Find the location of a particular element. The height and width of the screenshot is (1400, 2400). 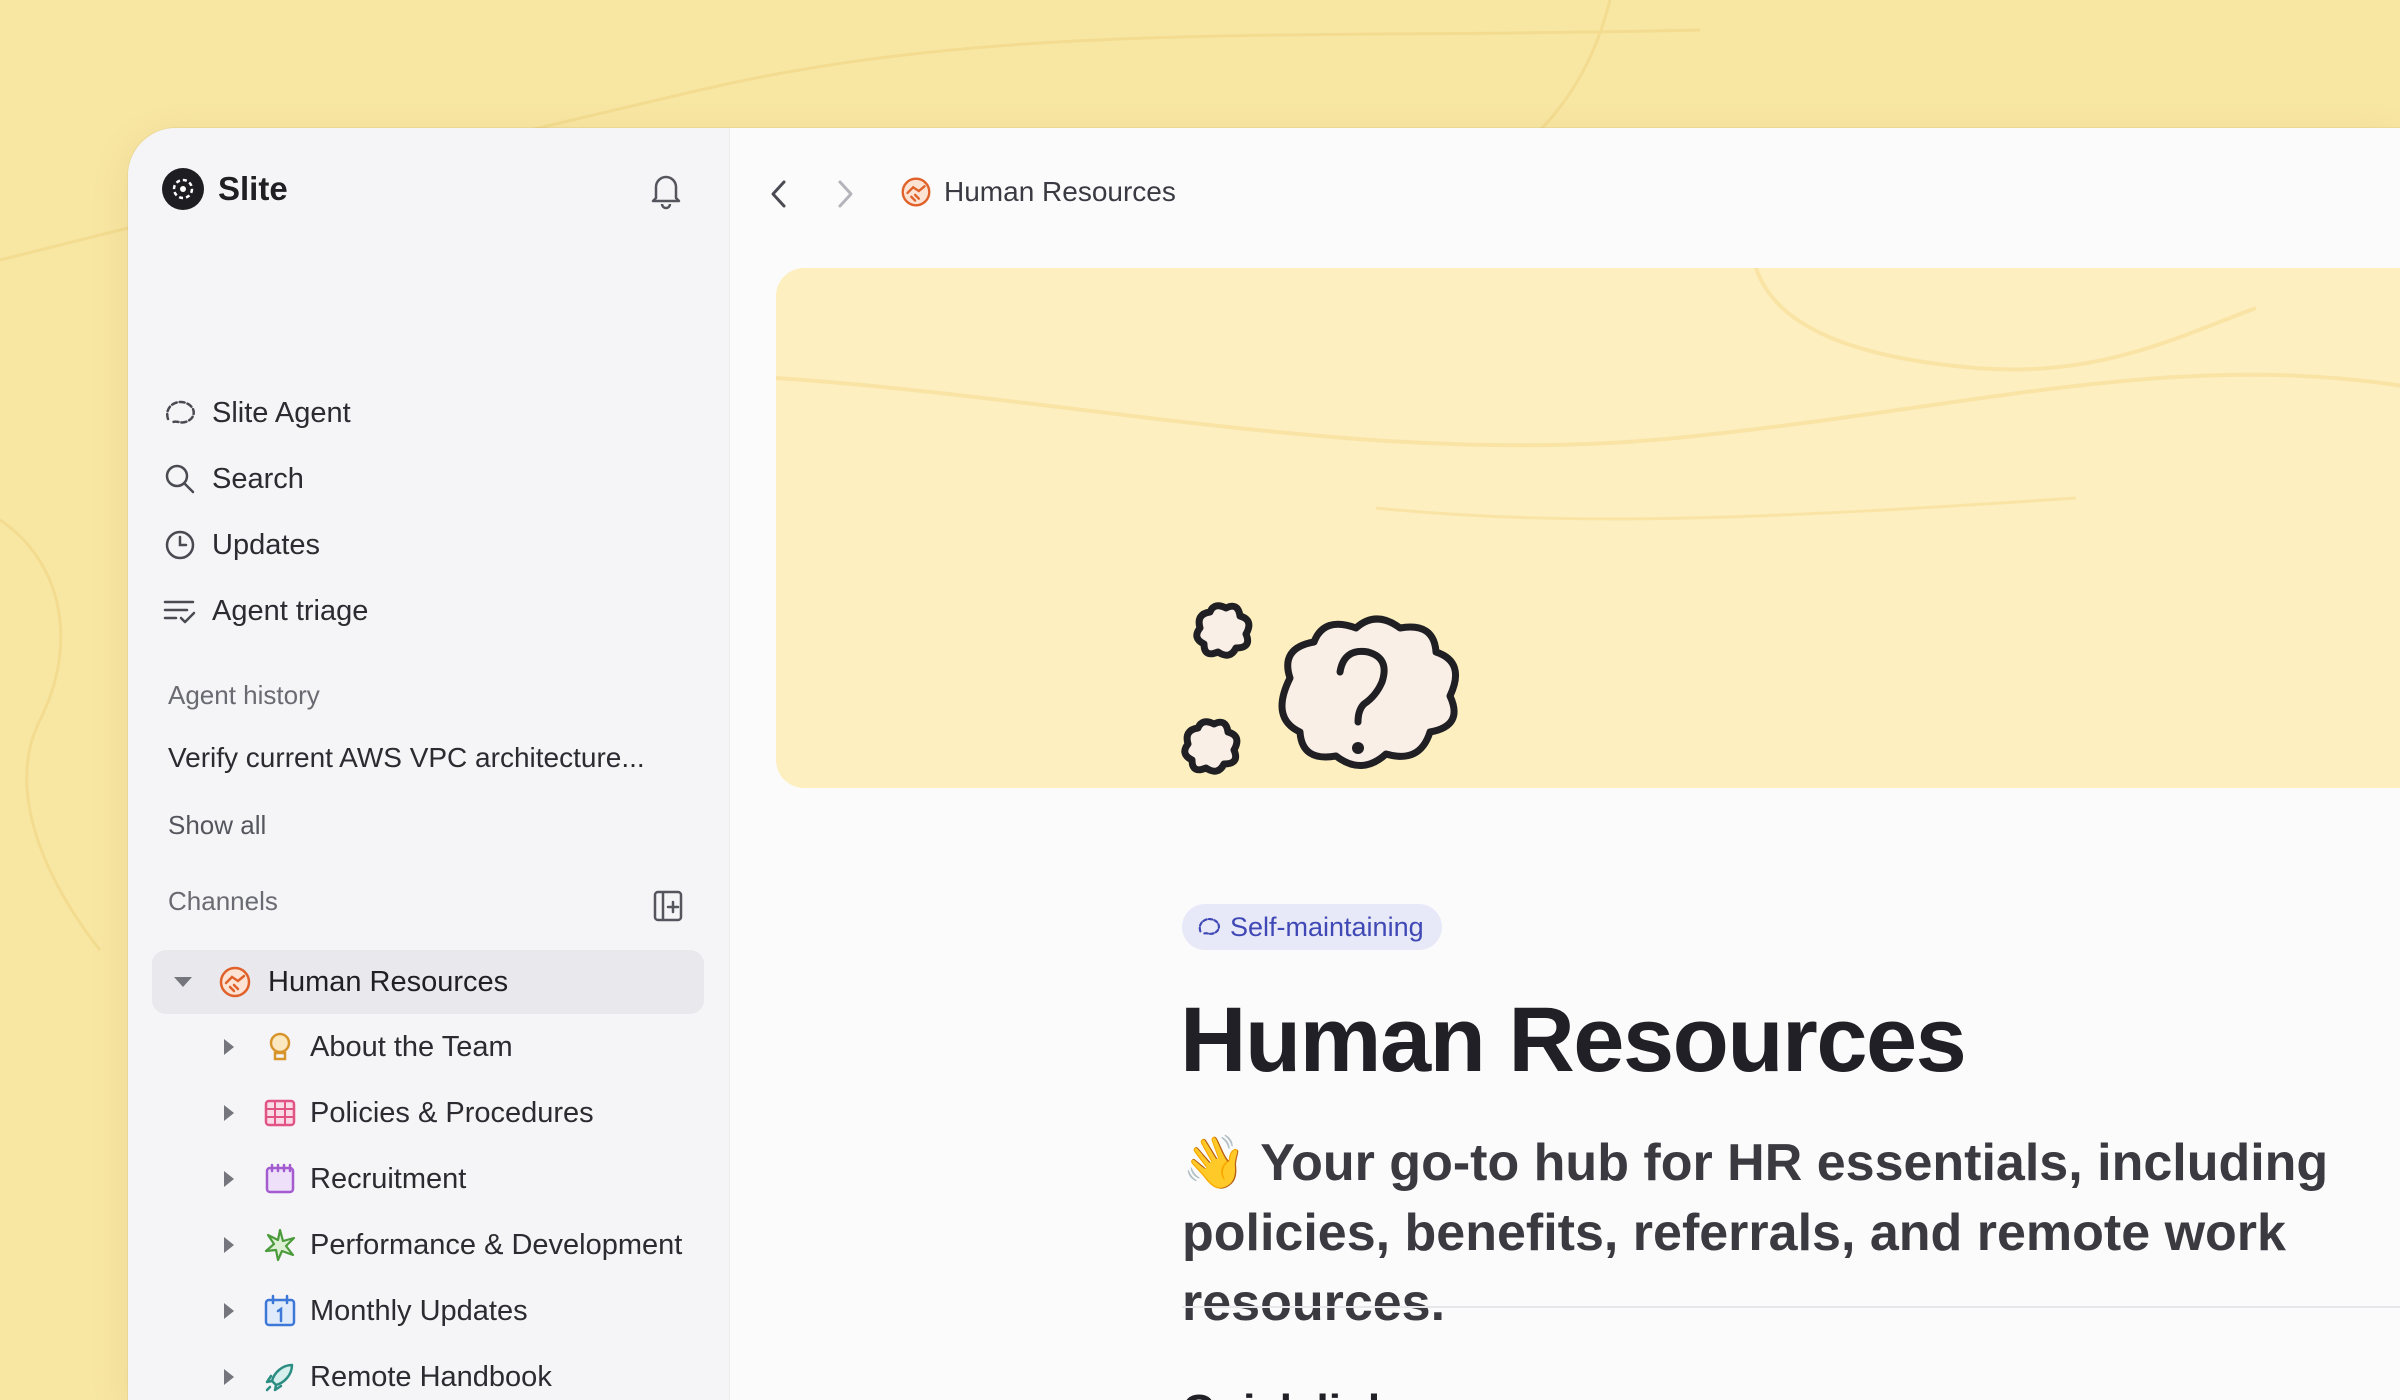

channel-human-resources: Human Resources is located at coordinates (428, 982).